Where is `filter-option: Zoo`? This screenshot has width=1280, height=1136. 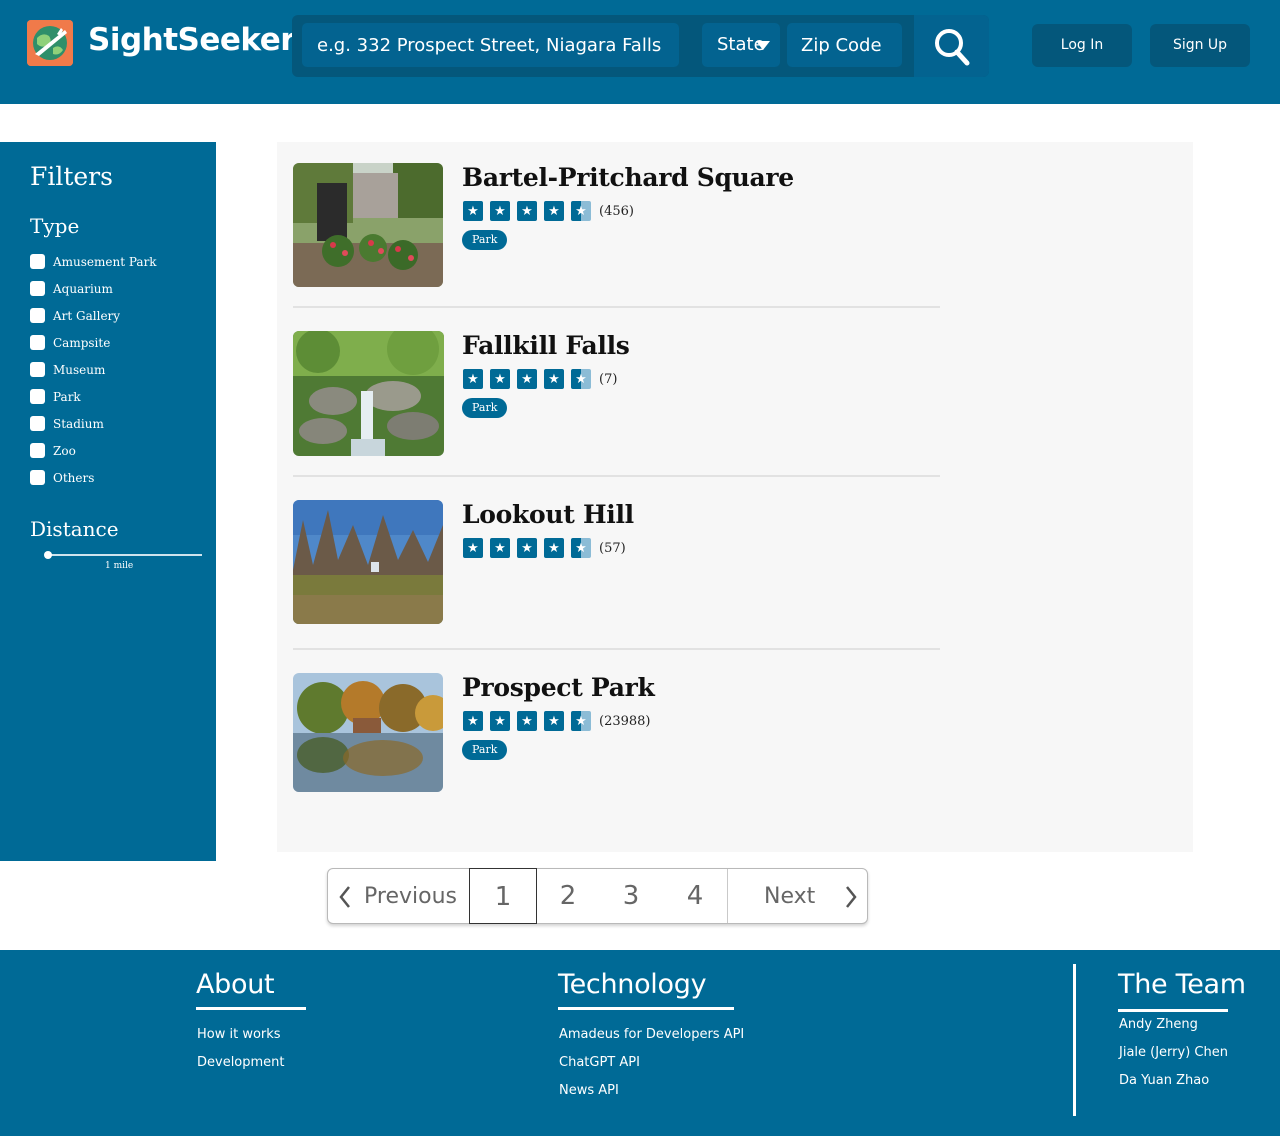 filter-option: Zoo is located at coordinates (93, 450).